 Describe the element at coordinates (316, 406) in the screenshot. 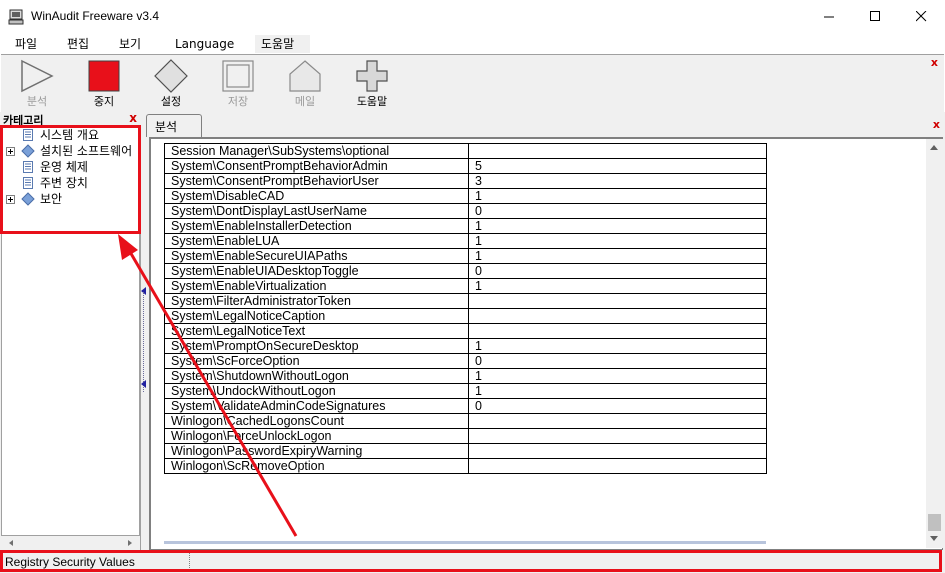

I see `registry-key-cell: System\ValidateAdminCodeSignatures` at that location.